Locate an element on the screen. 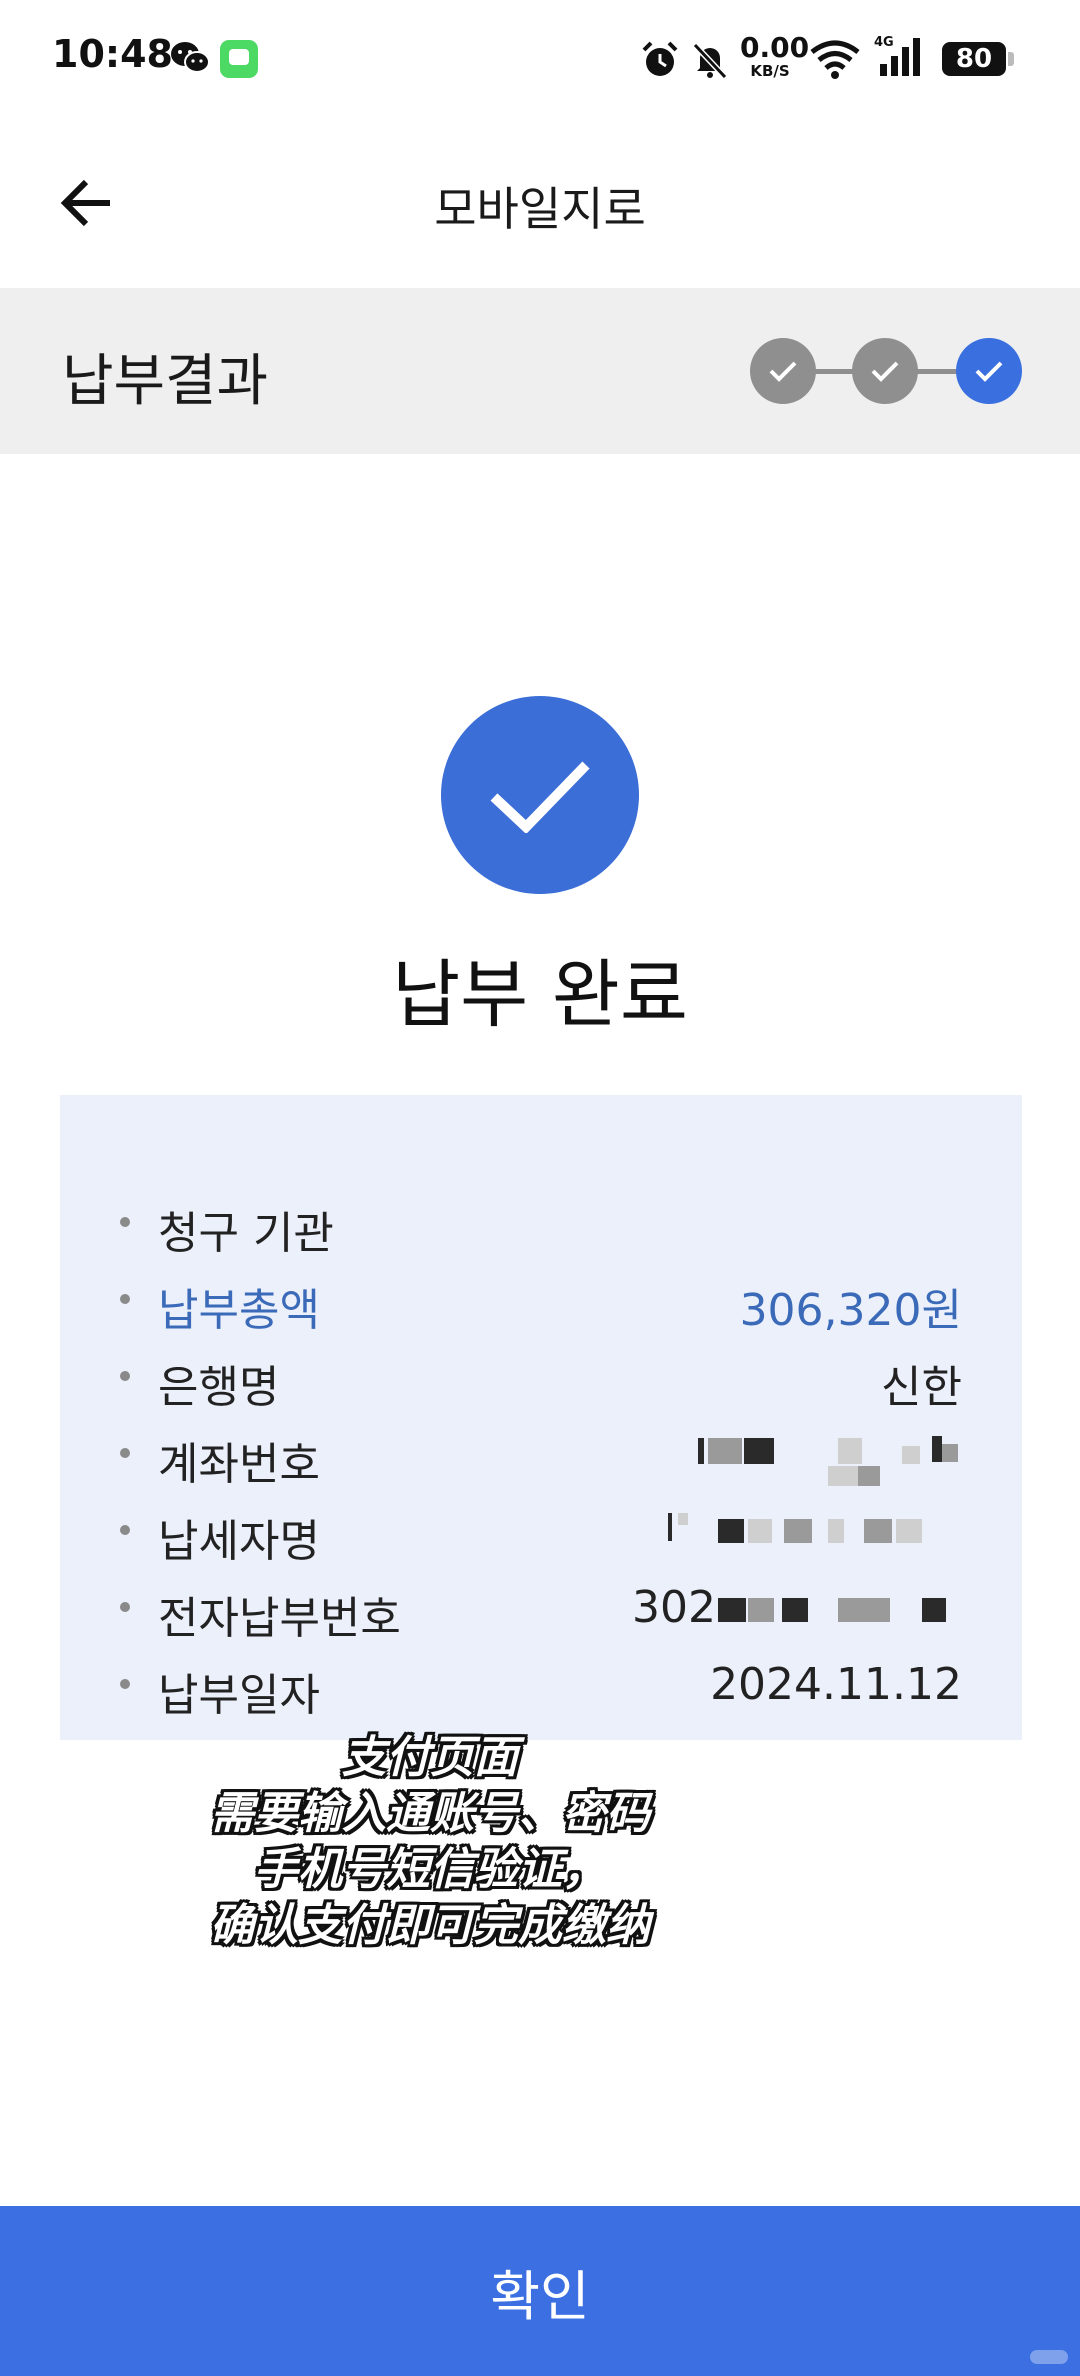 This screenshot has height=2376, width=1080. app-header: 모바일지로 is located at coordinates (540, 203).